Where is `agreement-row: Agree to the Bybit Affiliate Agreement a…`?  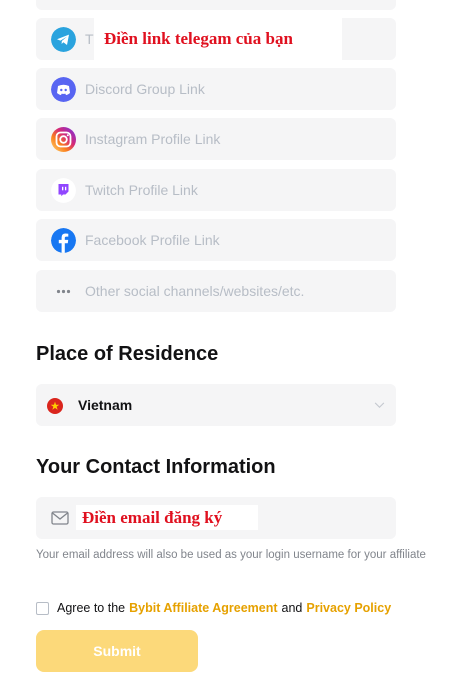 agreement-row: Agree to the Bybit Affiliate Agreement a… is located at coordinates (213, 608).